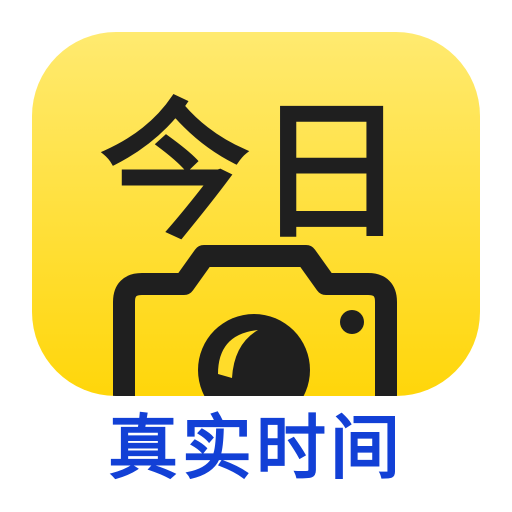  What do you see at coordinates (256, 448) in the screenshot?
I see `tagline: 真实时间` at bounding box center [256, 448].